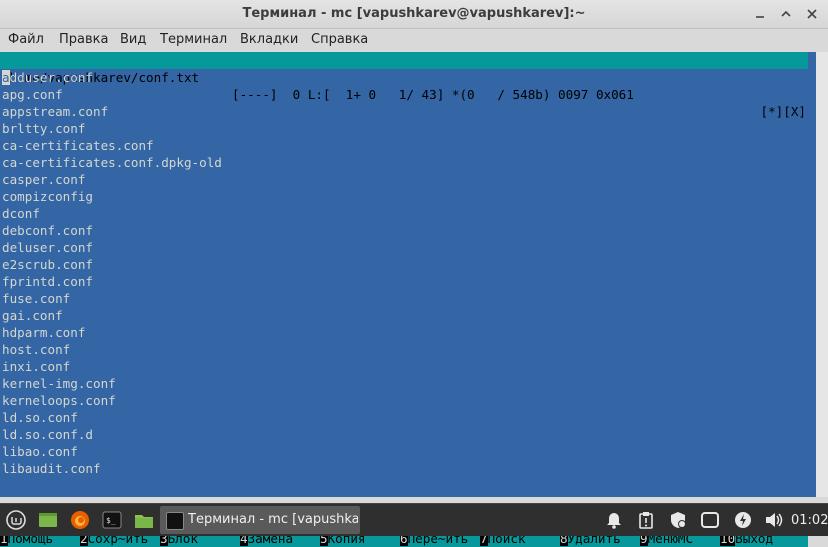 The height and width of the screenshot is (547, 828). What do you see at coordinates (743, 520) in the screenshot?
I see `power-icon` at bounding box center [743, 520].